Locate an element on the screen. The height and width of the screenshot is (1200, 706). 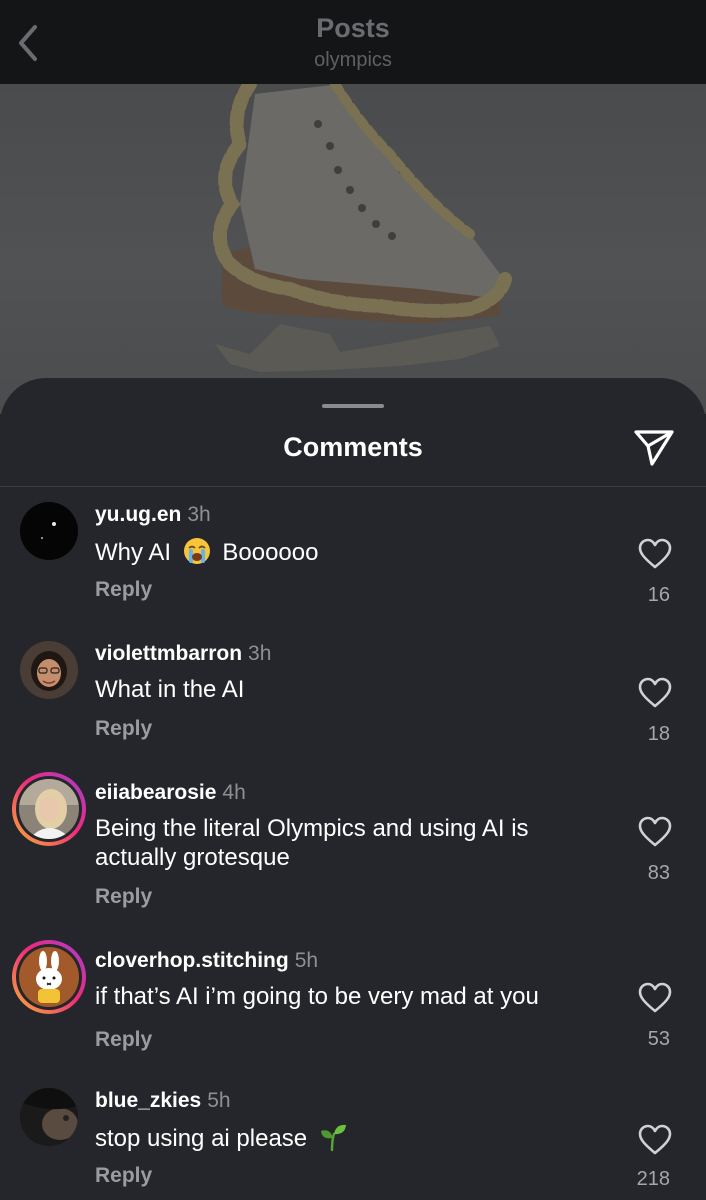
paper-plane-icon is located at coordinates (654, 448).